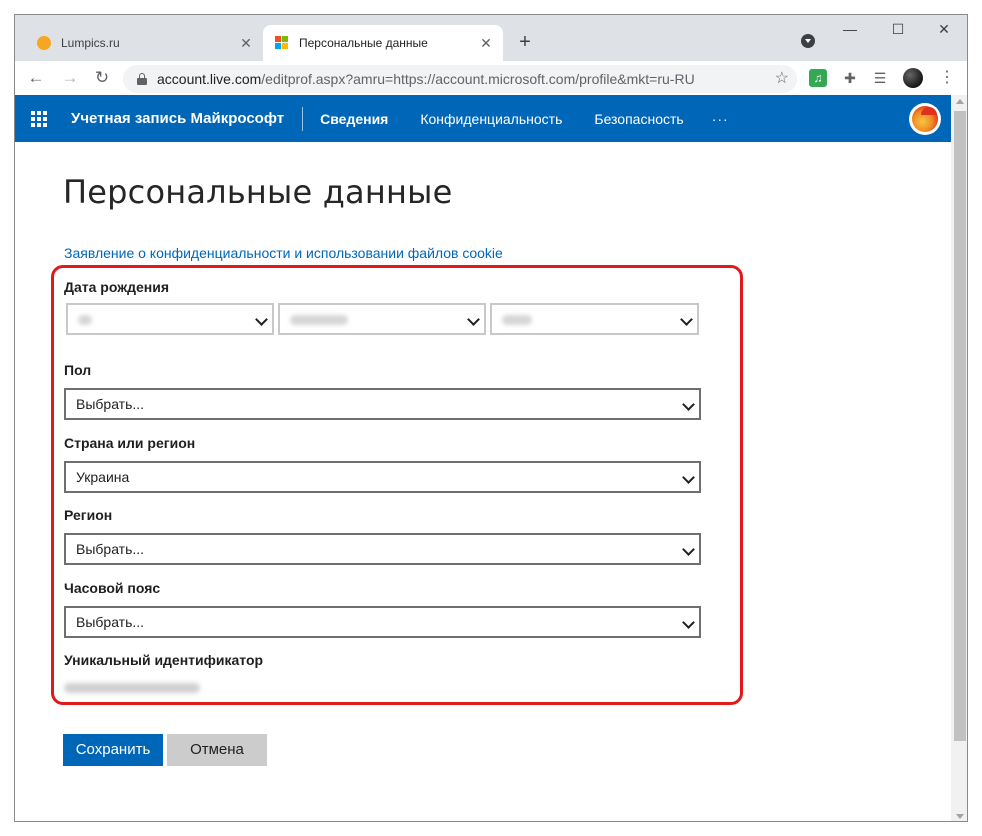 Image resolution: width=982 pixels, height=836 pixels. What do you see at coordinates (282, 43) in the screenshot?
I see `microsoft-favicon-icon` at bounding box center [282, 43].